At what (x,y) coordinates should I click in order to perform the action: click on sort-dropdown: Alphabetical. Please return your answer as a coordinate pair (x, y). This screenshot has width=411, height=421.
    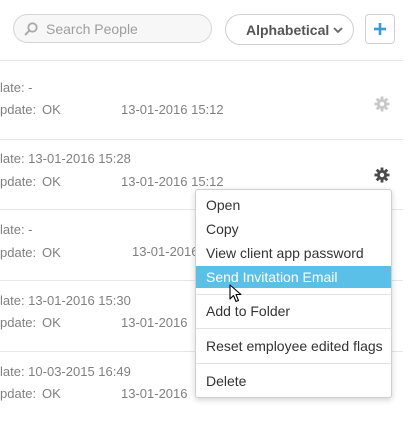
    Looking at the image, I should click on (289, 29).